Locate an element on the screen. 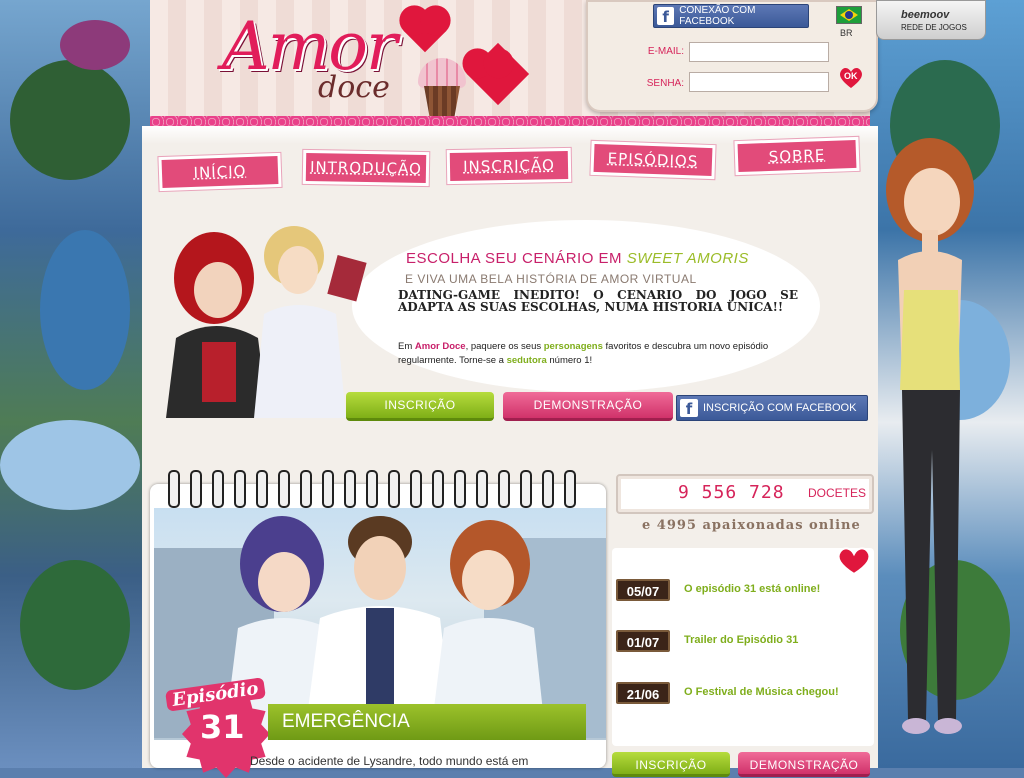 Image resolution: width=1024 pixels, height=778 pixels. player-count: 9 556 728 is located at coordinates (731, 492).